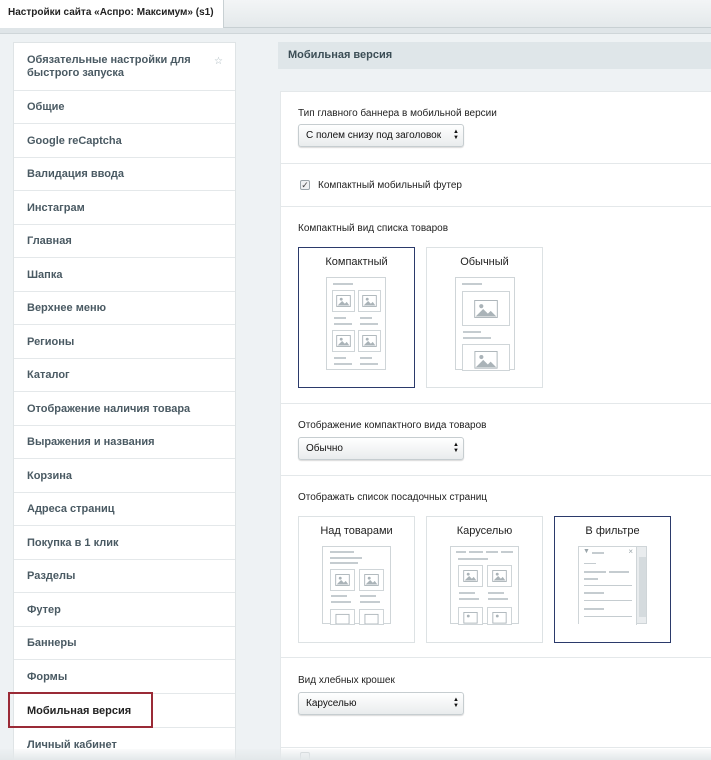 The width and height of the screenshot is (711, 760). Describe the element at coordinates (44, 609) in the screenshot. I see `sidebar-item-label: Футер` at that location.